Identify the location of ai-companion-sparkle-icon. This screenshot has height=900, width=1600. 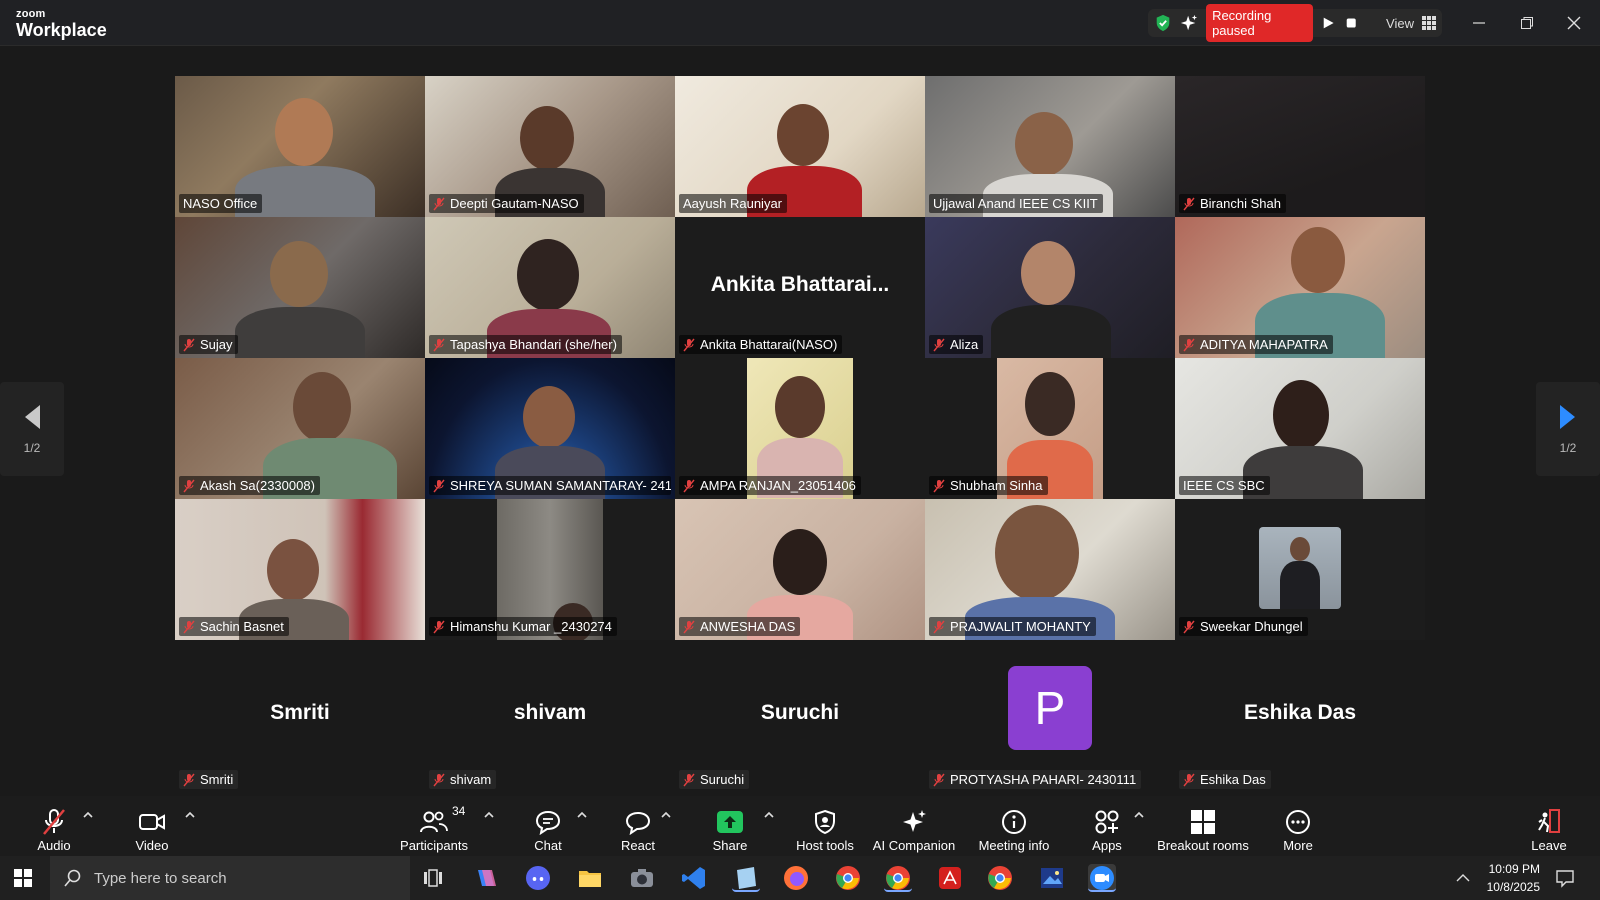
(914, 821).